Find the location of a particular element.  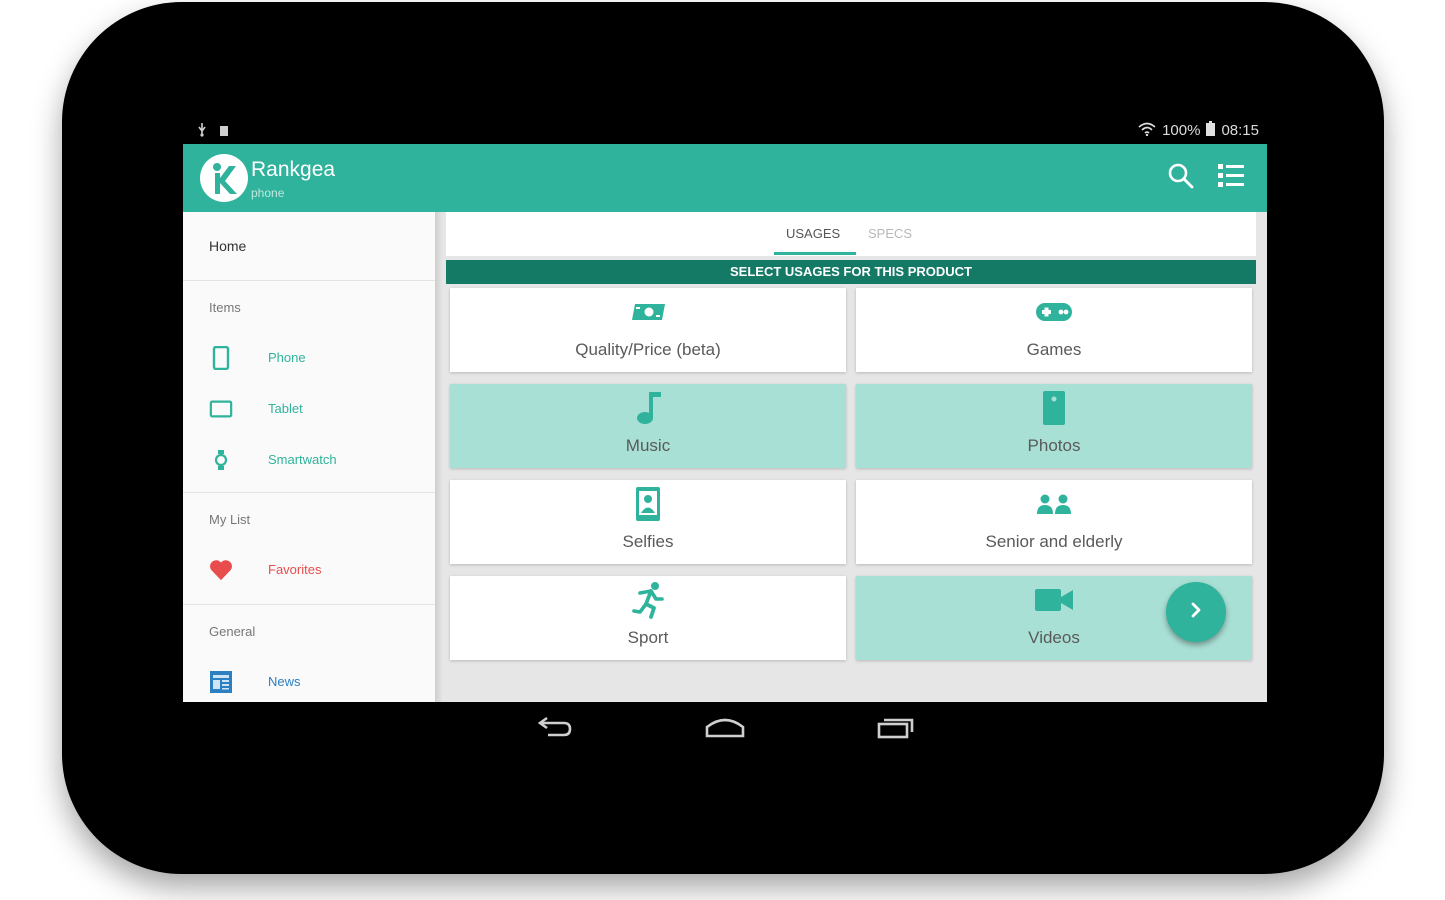

usage-card-photos: Photos is located at coordinates (1054, 426).